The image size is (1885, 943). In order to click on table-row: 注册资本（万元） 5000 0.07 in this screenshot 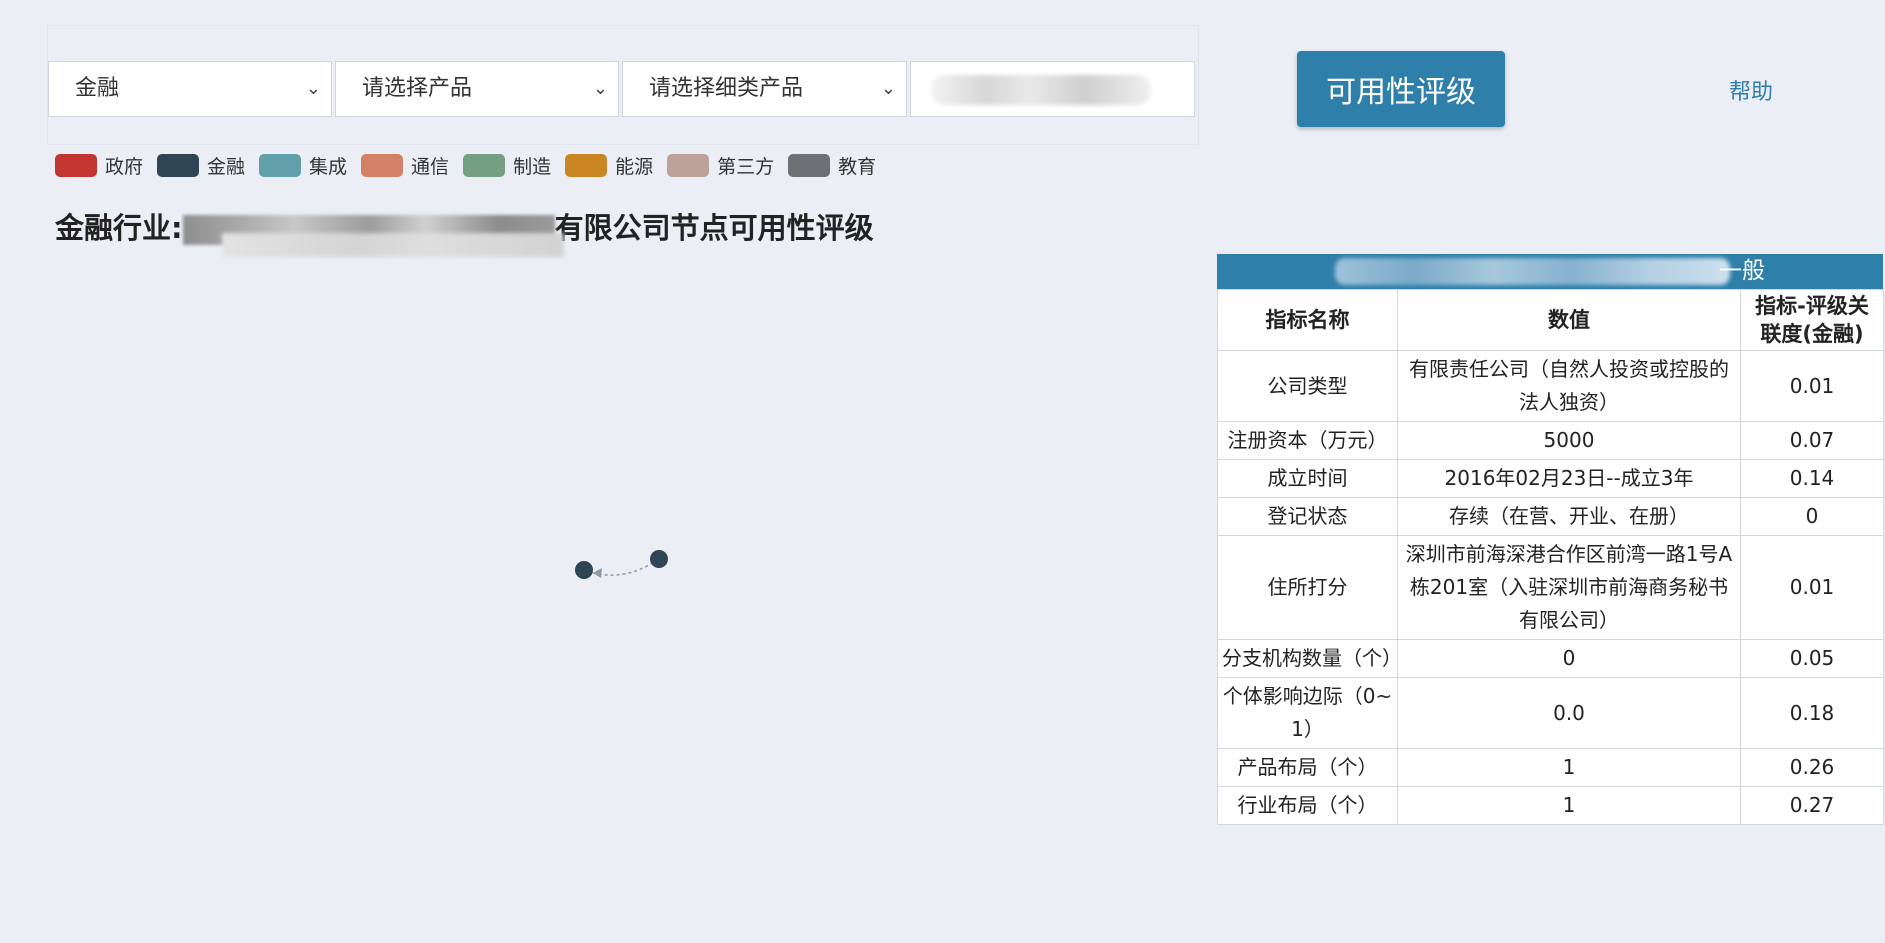, I will do `click(1550, 440)`.